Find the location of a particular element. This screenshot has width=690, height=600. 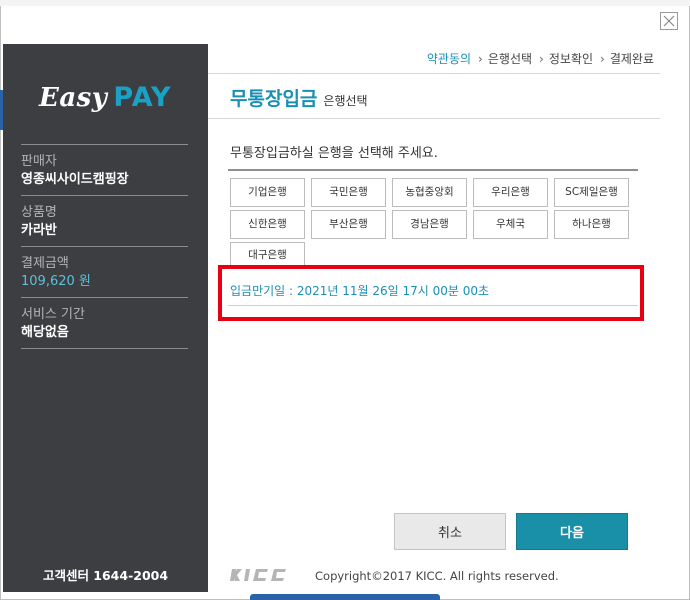

step-confirm: 정보확인 is located at coordinates (571, 58).